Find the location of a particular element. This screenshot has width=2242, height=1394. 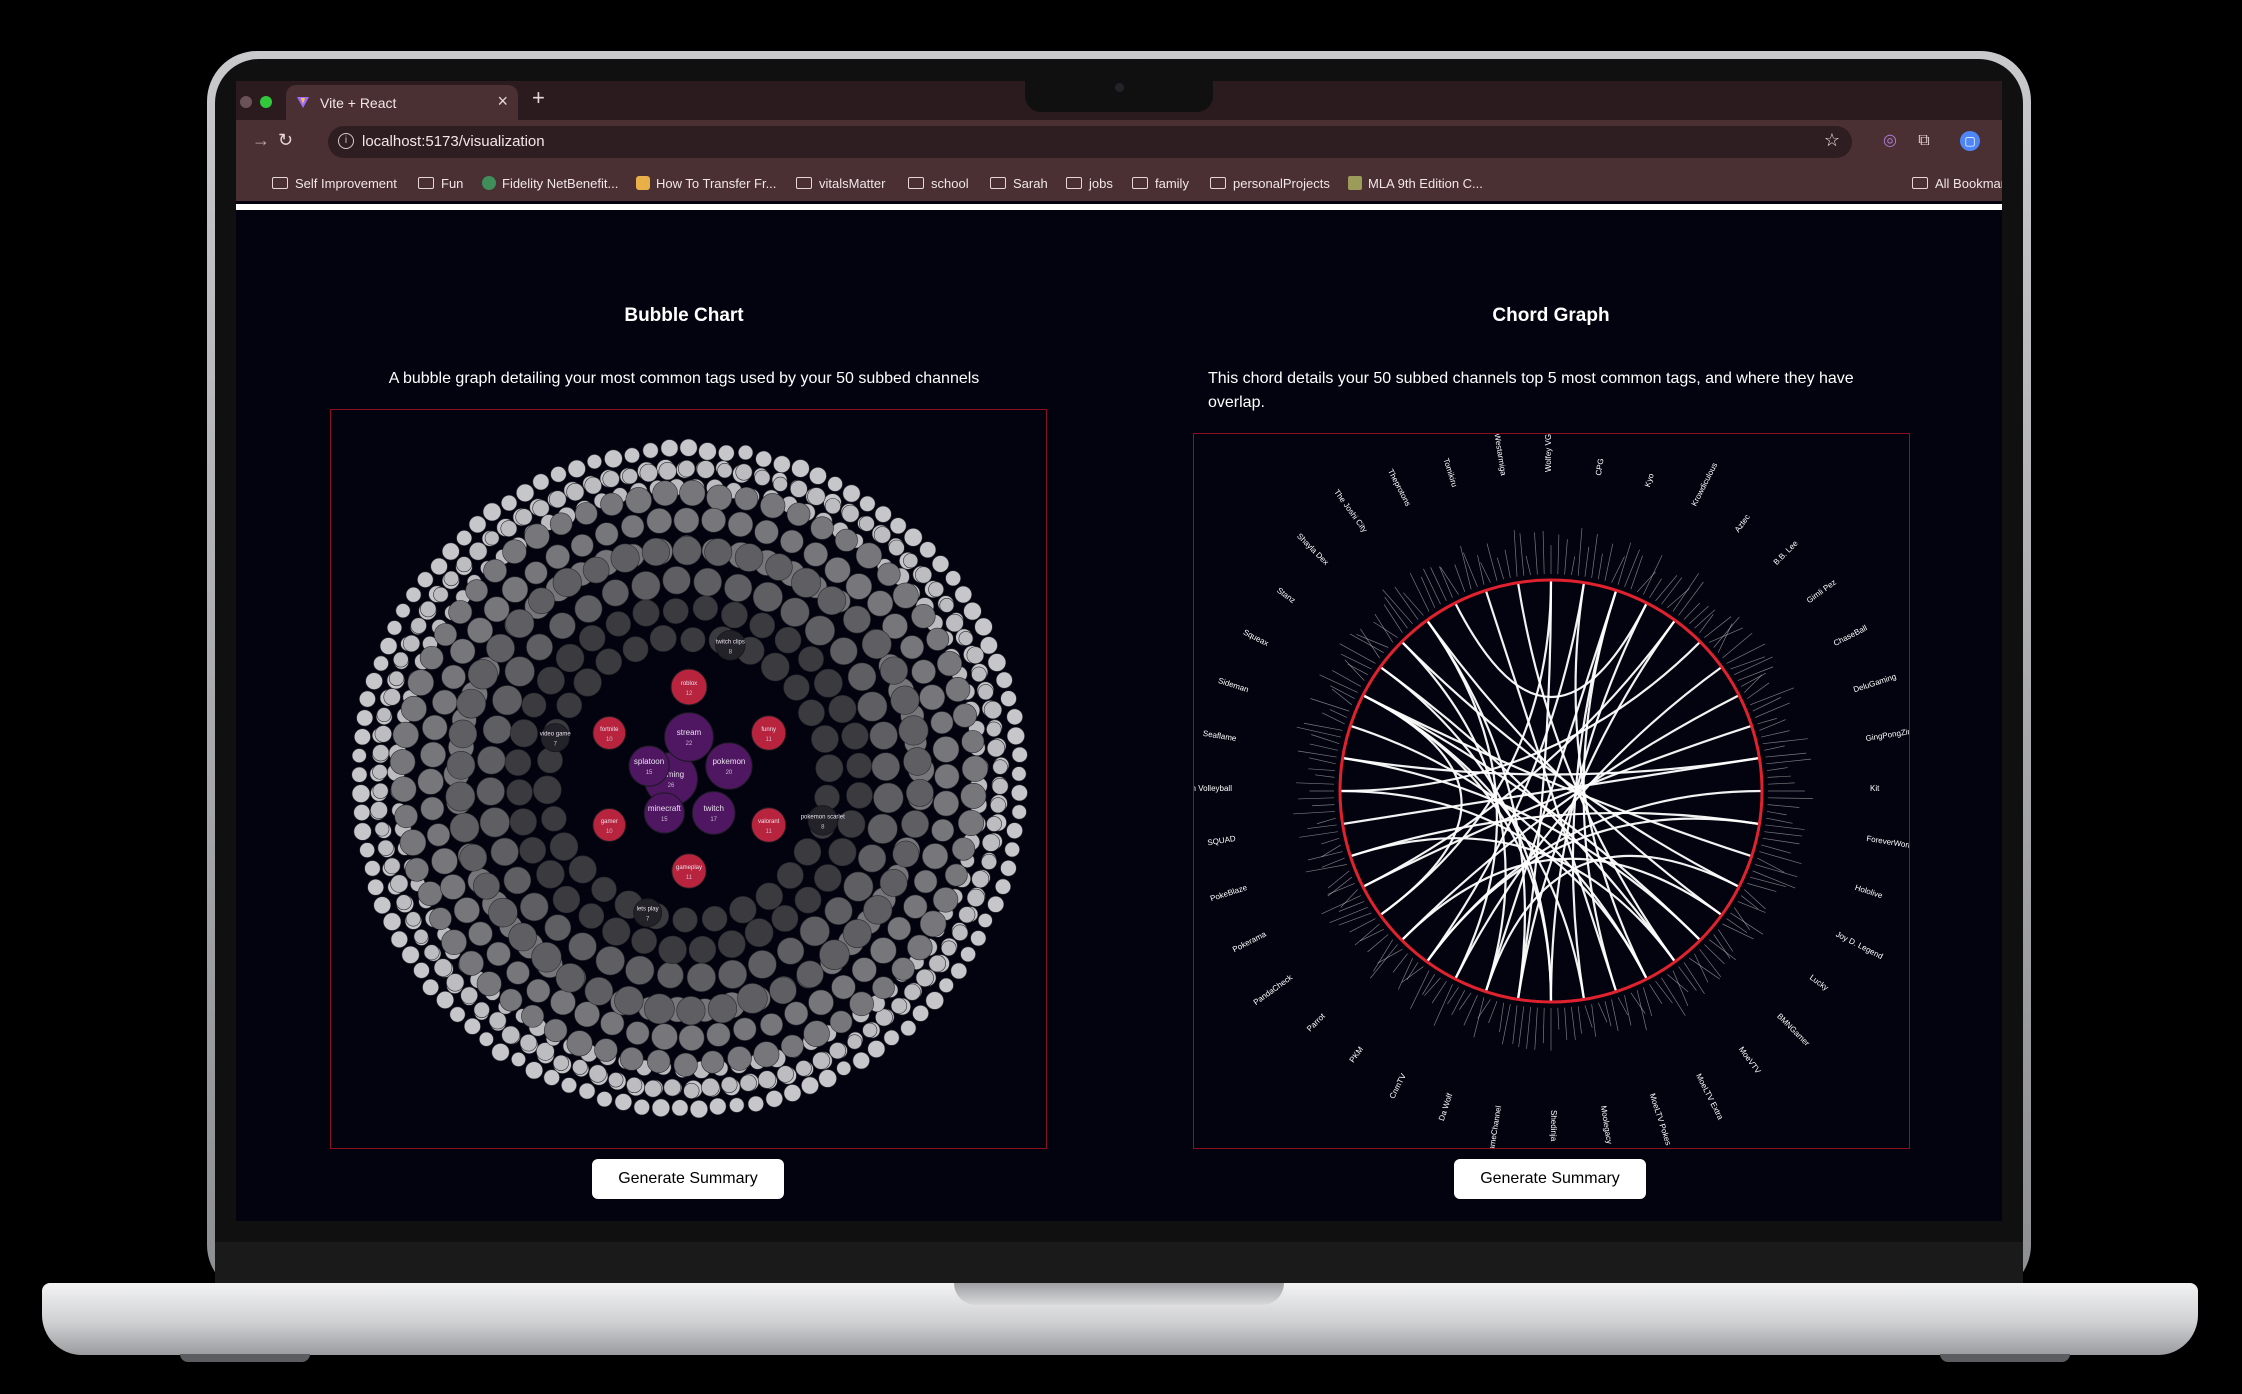

bubble-funny is located at coordinates (768, 733).